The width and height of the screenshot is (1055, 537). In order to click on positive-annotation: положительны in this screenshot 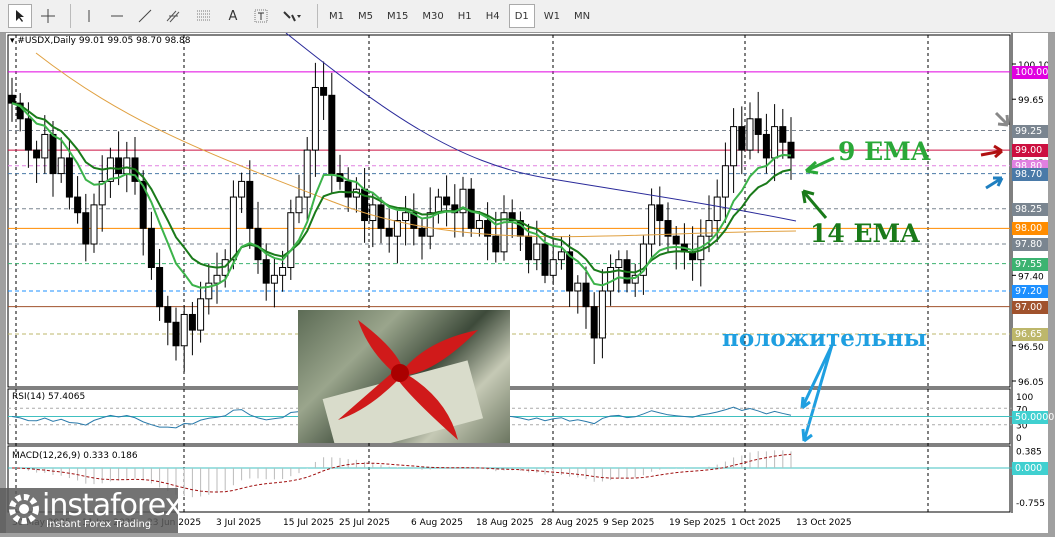, I will do `click(824, 338)`.